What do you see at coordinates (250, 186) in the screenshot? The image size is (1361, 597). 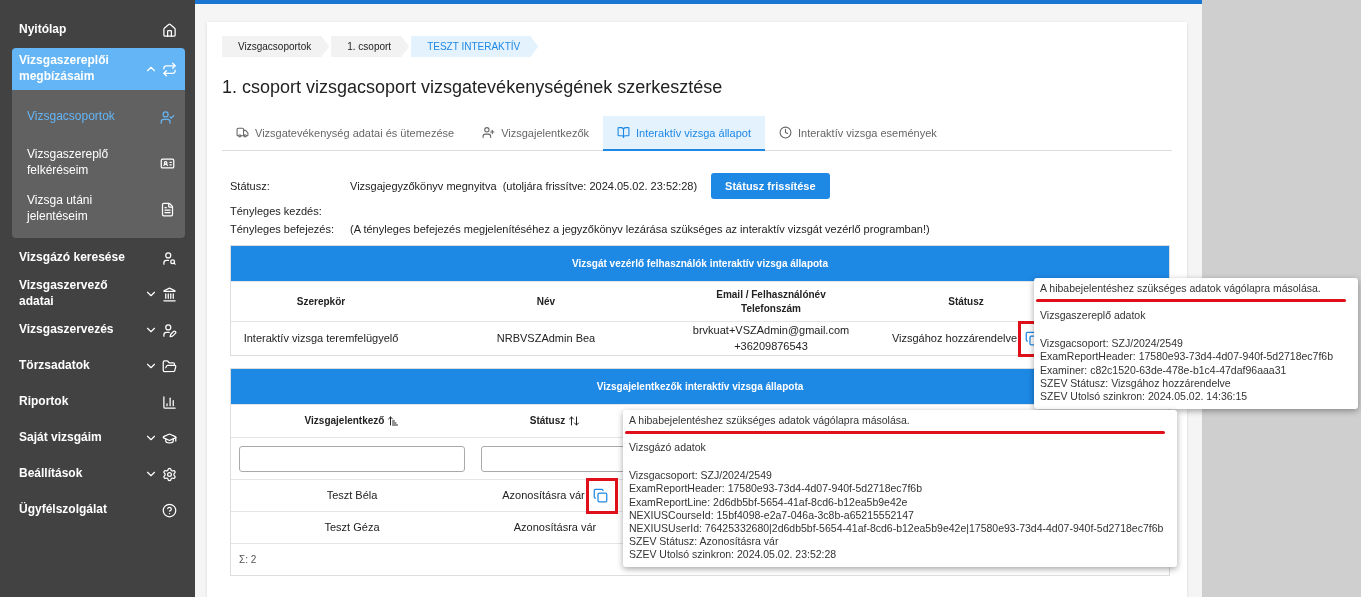 I see `field-label: Státusz:` at bounding box center [250, 186].